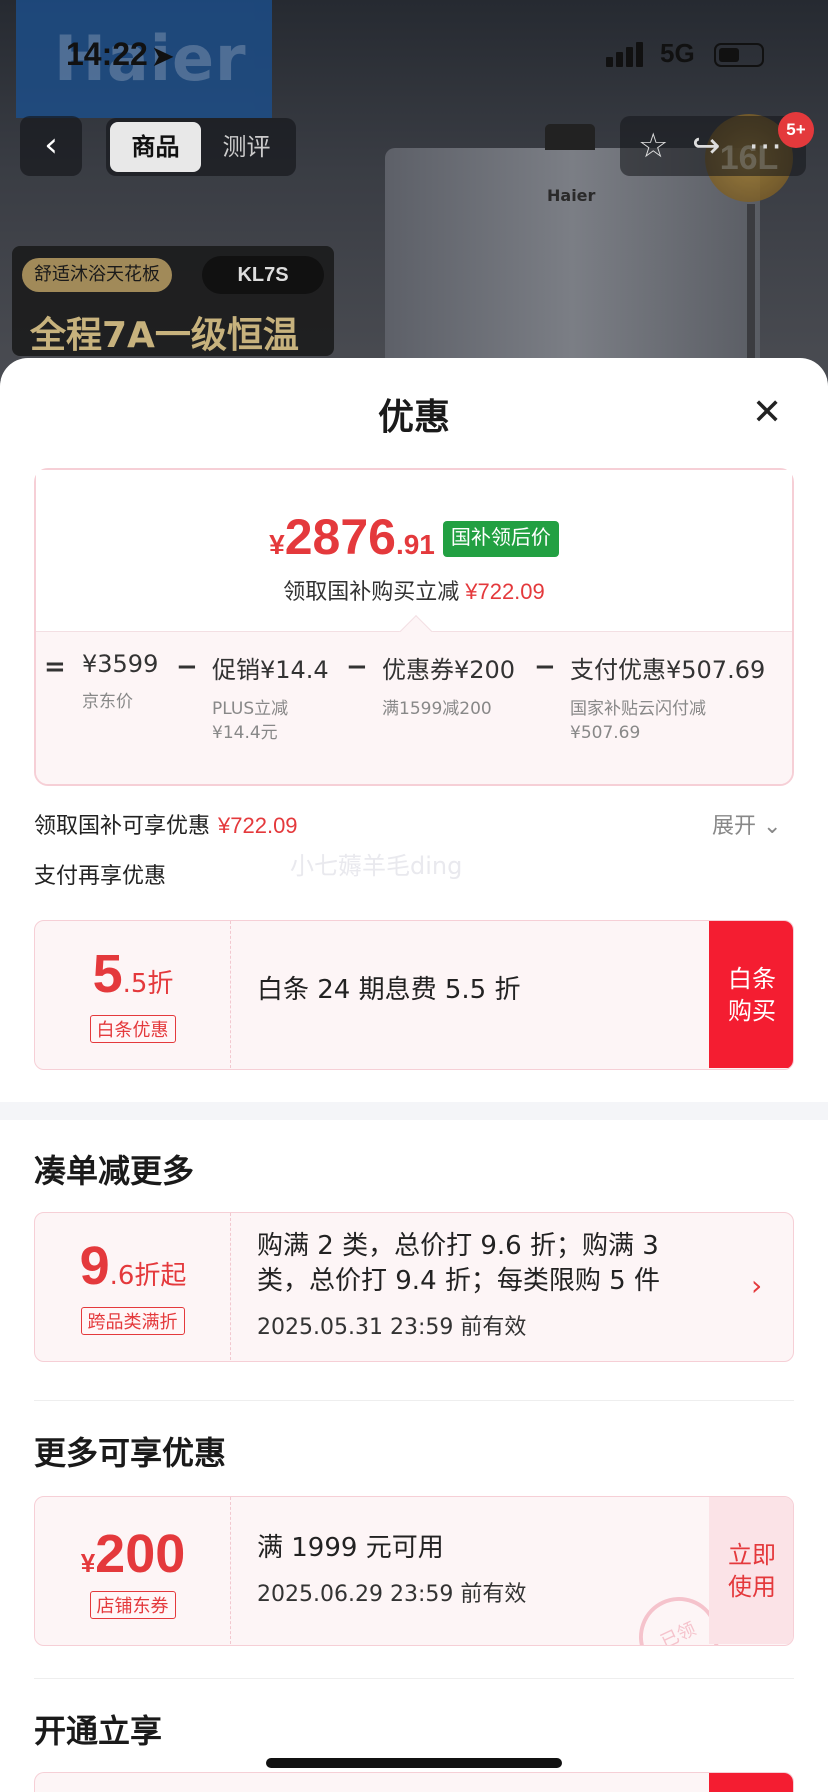 The height and width of the screenshot is (1792, 828). Describe the element at coordinates (114, 1171) in the screenshot. I see `section-title-more: 凑单减更多` at that location.